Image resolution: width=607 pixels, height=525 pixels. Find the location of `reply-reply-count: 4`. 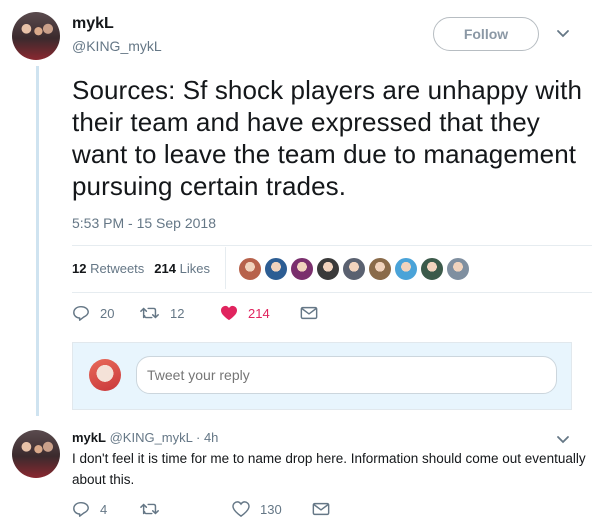

reply-reply-count: 4 is located at coordinates (104, 509).